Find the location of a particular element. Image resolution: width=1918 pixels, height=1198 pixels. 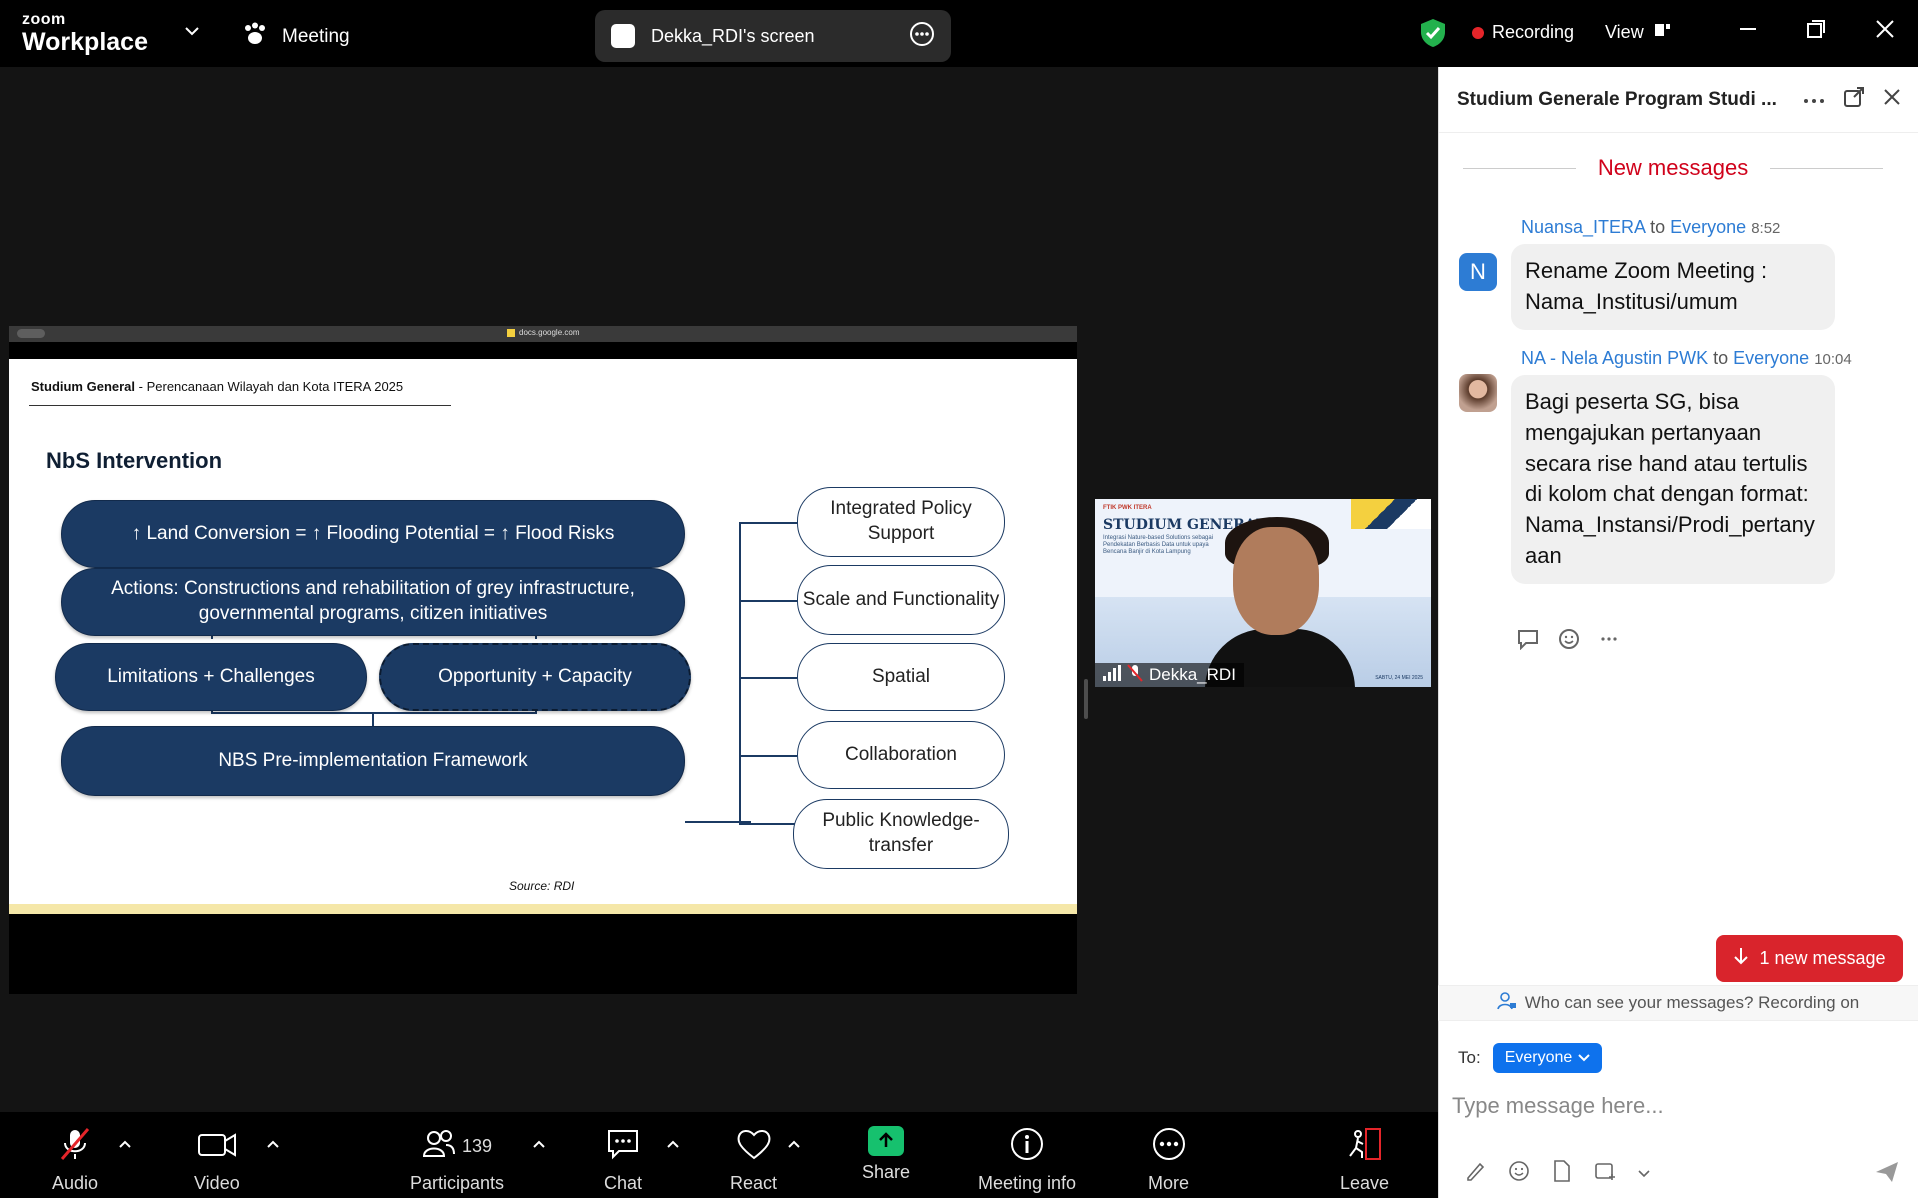

right-item-policy: Integrated Policy Support is located at coordinates (901, 522).